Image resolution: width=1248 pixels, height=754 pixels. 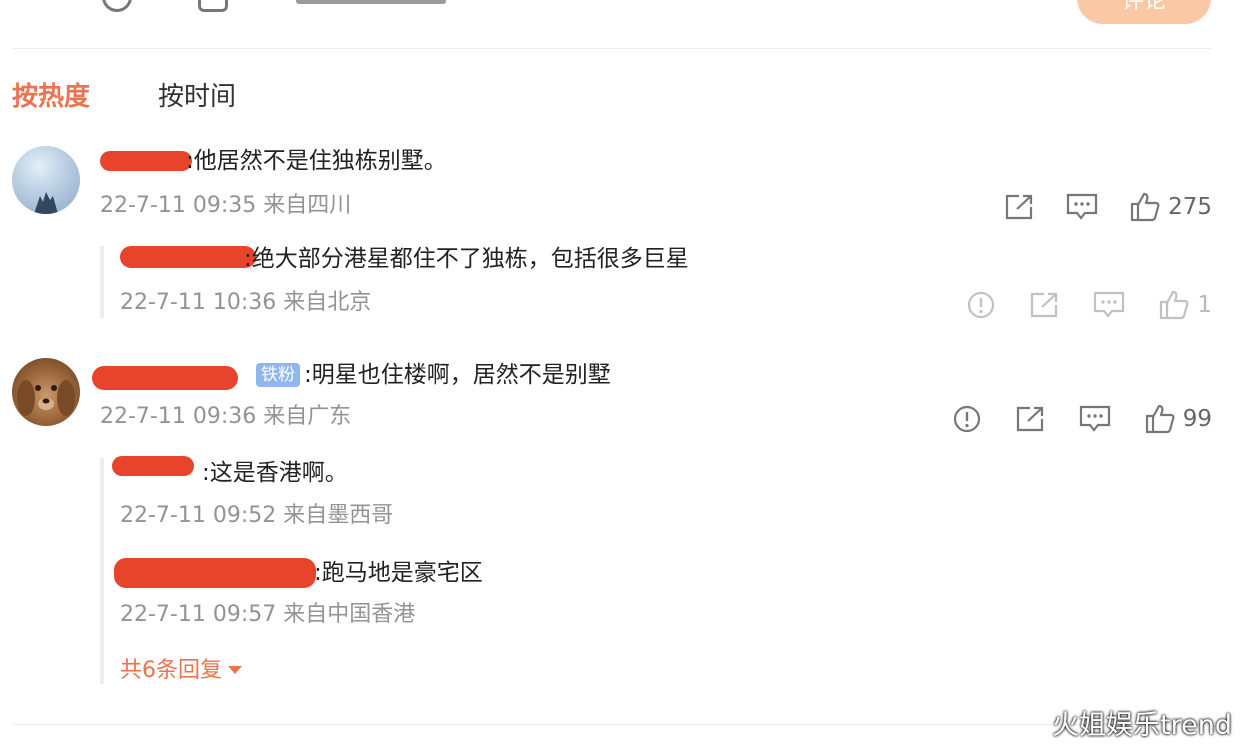 What do you see at coordinates (1204, 305) in the screenshot?
I see `like-count: 1` at bounding box center [1204, 305].